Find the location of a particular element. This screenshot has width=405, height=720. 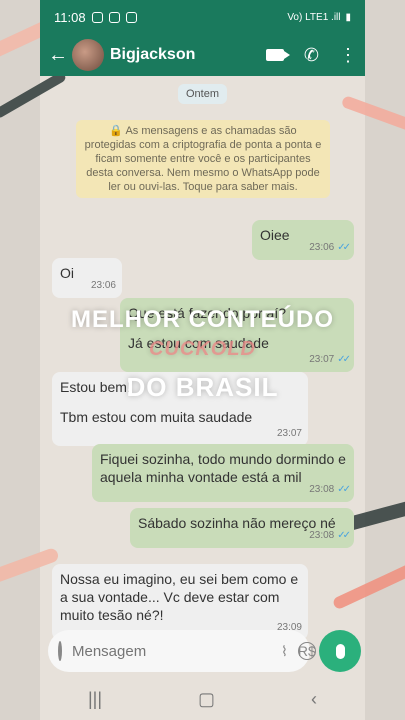

chat-header: ← Bigjackson ✆ ⋮ is located at coordinates (202, 55).